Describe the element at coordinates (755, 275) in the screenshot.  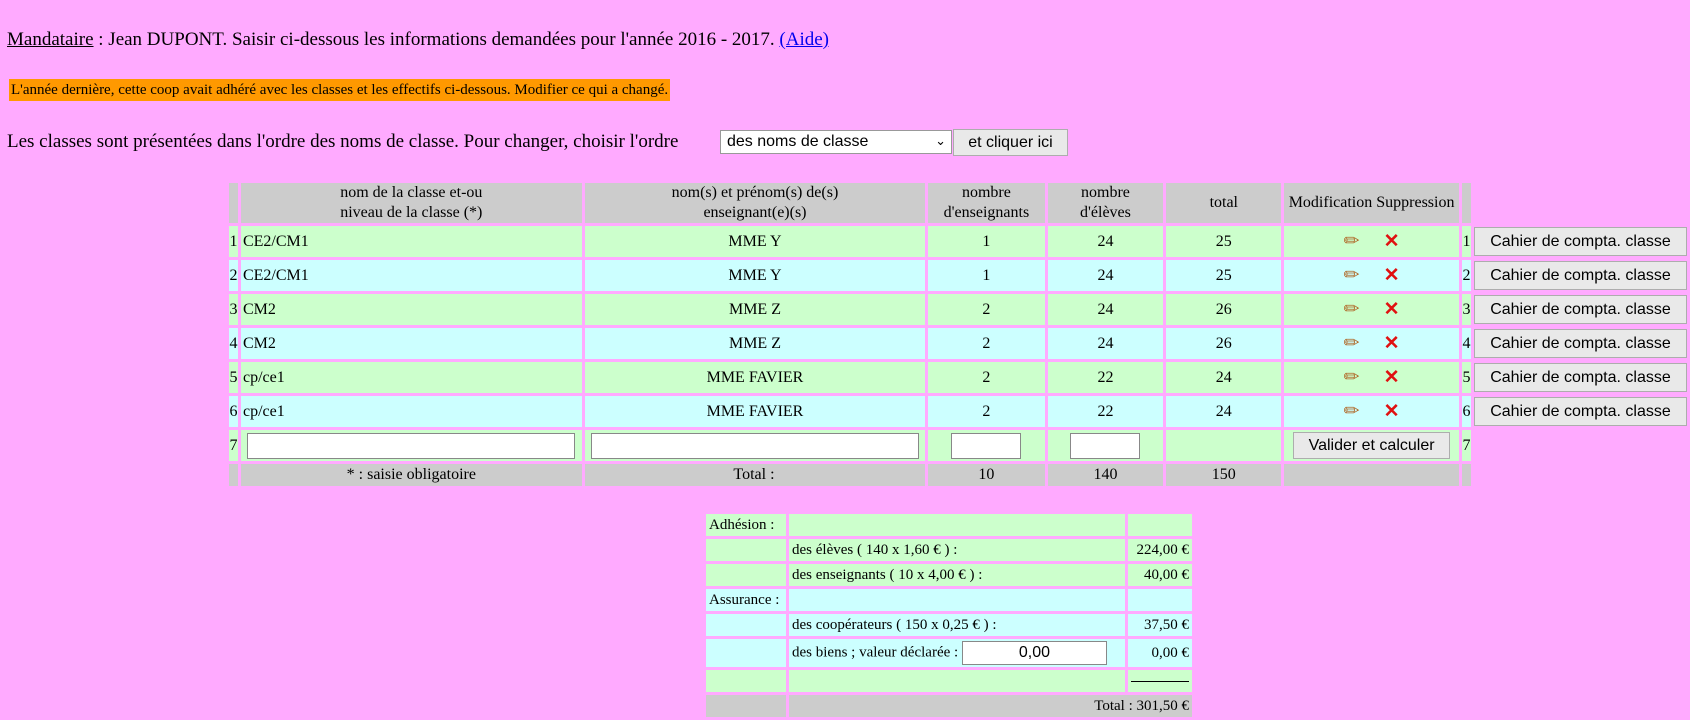
I see `row-teacher: MME Y` at that location.